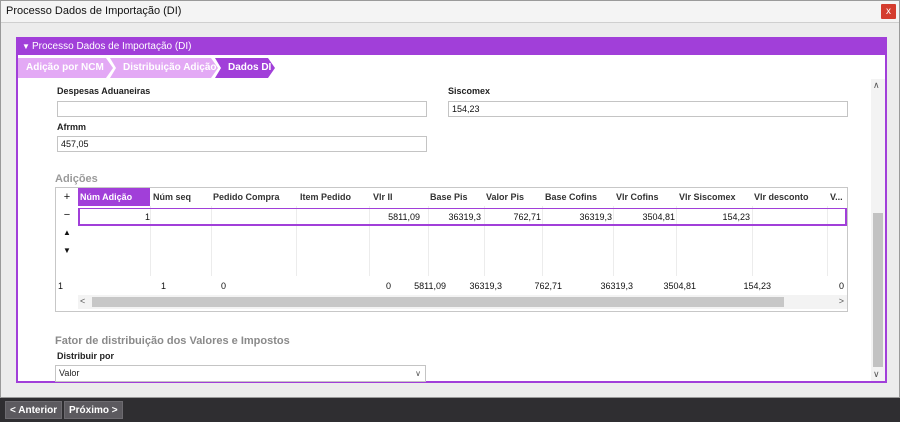 This screenshot has width=900, height=422. What do you see at coordinates (65, 68) in the screenshot?
I see `step-adicao-ncm: Adição por NCM` at bounding box center [65, 68].